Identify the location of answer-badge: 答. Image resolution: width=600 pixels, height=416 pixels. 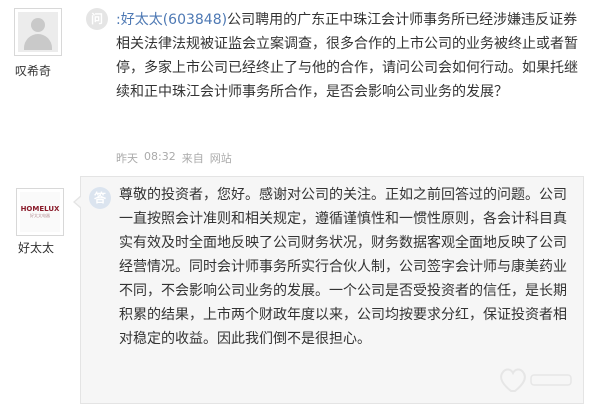
(100, 198).